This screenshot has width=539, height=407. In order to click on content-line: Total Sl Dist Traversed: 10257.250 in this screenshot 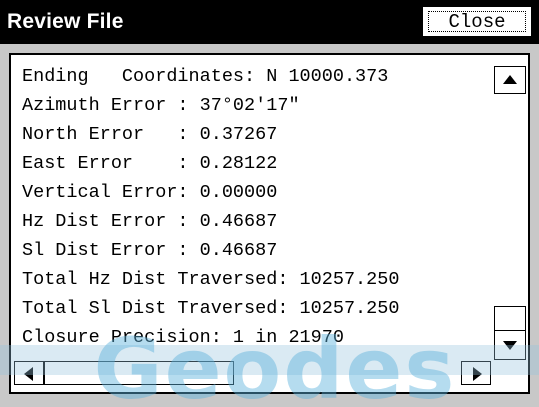, I will do `click(211, 308)`.